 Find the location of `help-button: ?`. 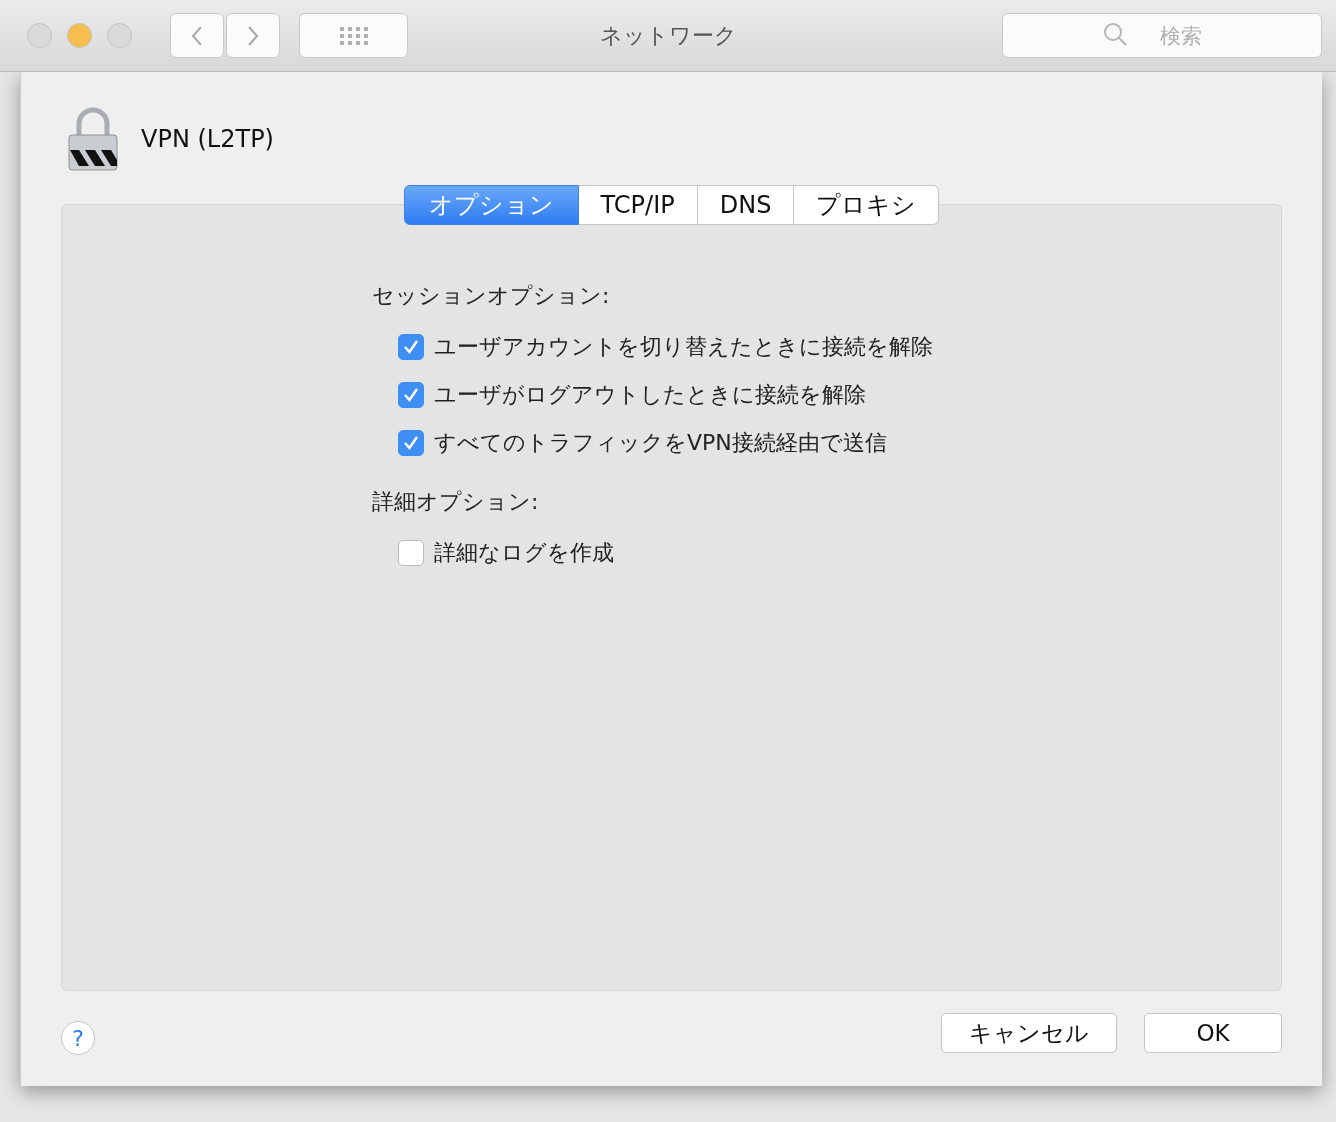

help-button: ? is located at coordinates (78, 1038).